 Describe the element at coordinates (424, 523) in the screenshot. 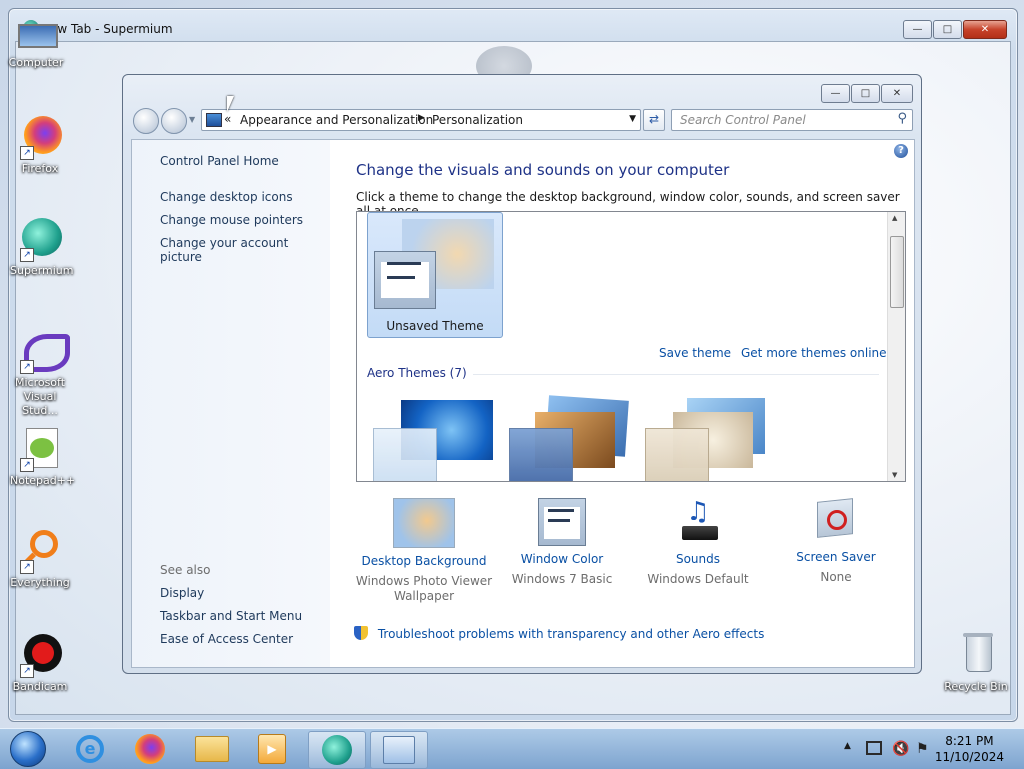

I see `desktop-background-icon` at that location.